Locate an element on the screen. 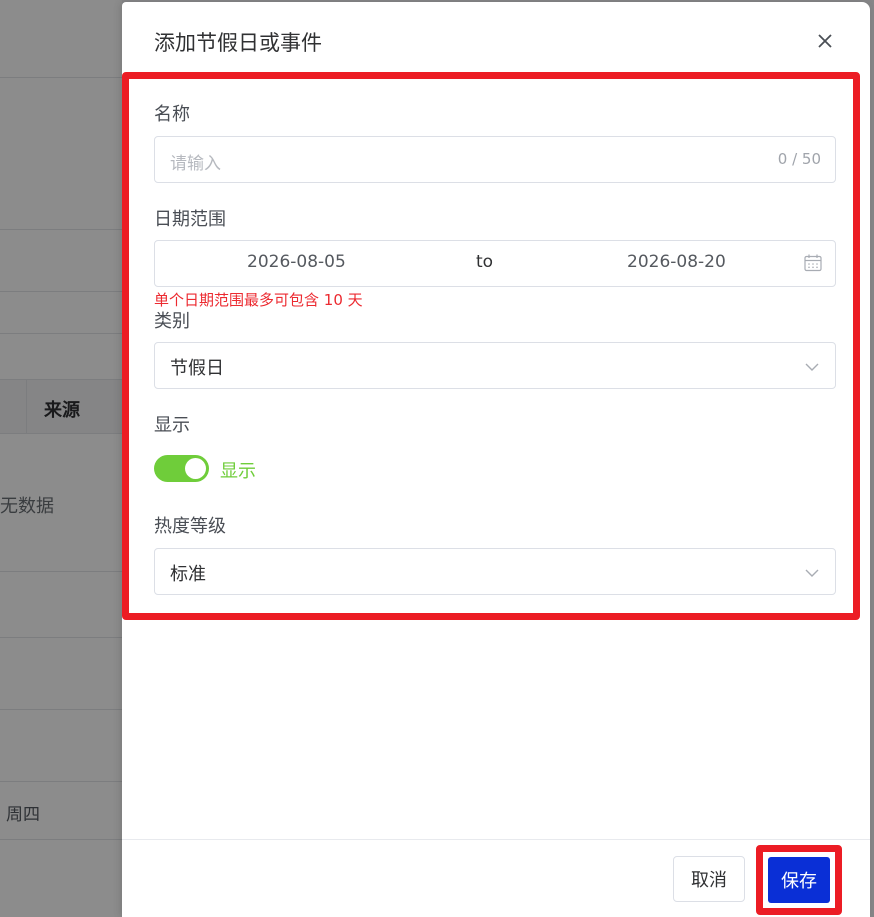 This screenshot has height=917, width=874. date-range-separator: to is located at coordinates (485, 262).